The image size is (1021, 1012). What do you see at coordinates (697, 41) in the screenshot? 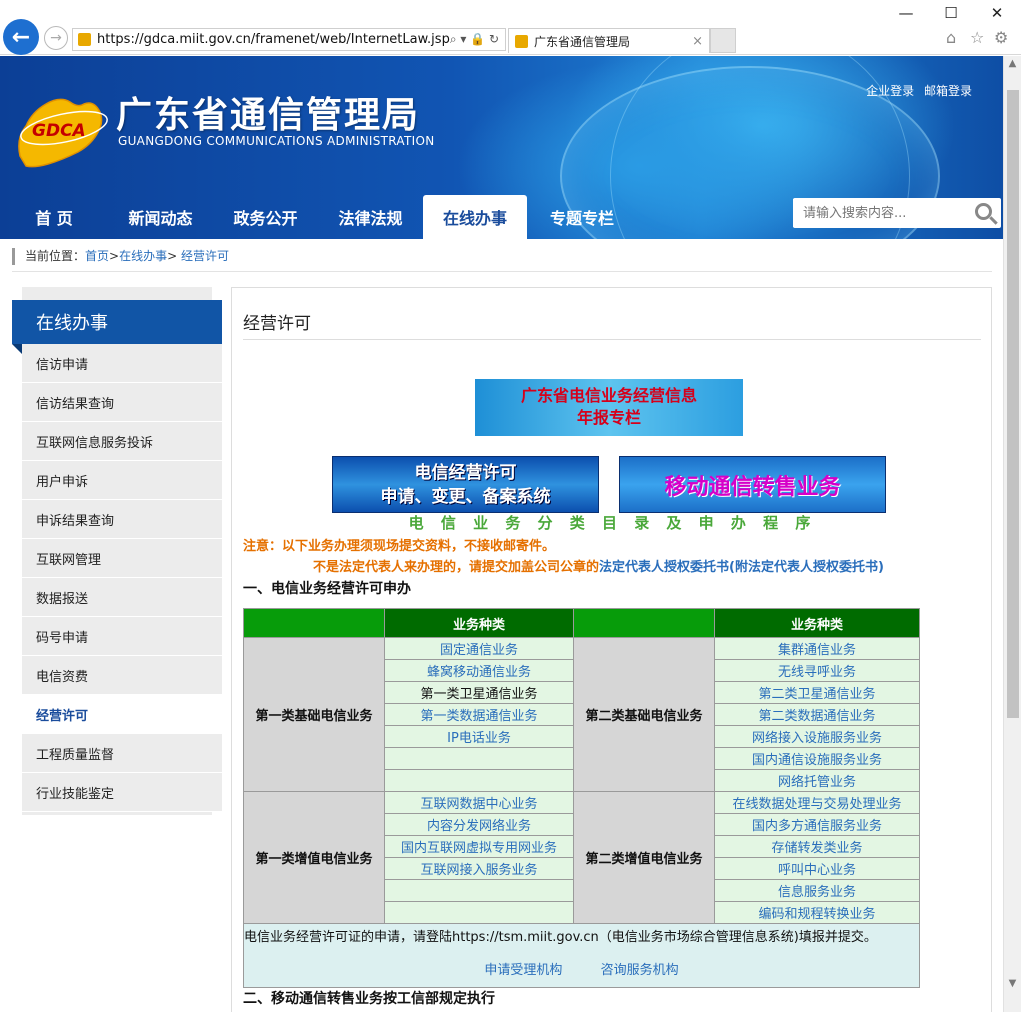
I see `tab-close-icon: ×` at bounding box center [697, 41].